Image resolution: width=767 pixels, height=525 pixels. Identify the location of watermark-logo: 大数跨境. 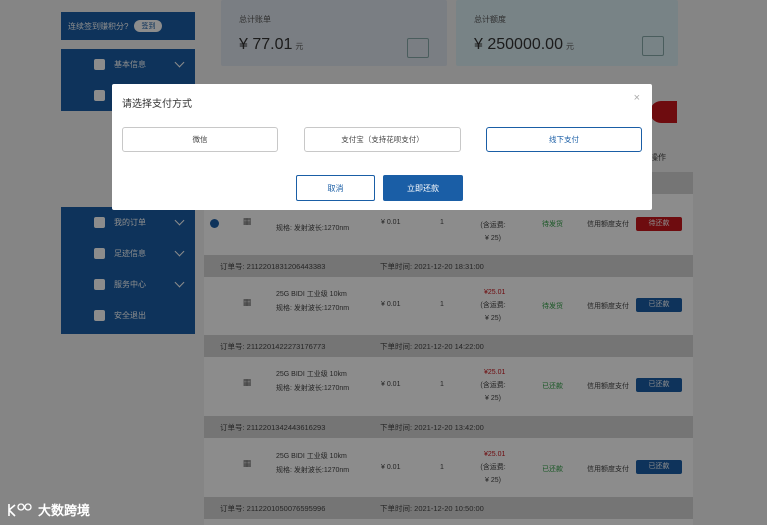
(48, 509).